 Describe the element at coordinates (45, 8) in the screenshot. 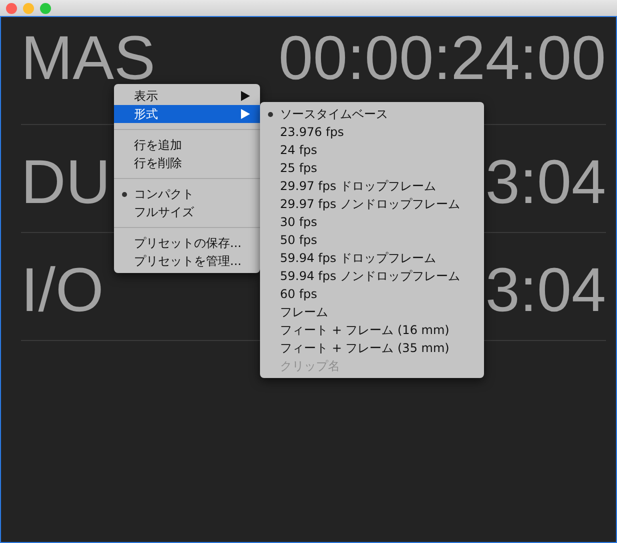

I see `zoom-button` at that location.